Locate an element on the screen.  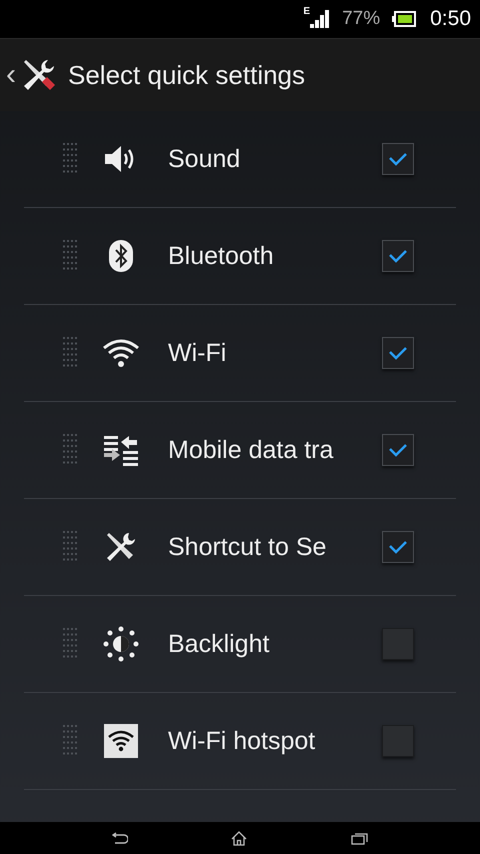
bluetooth-icon is located at coordinates (121, 256).